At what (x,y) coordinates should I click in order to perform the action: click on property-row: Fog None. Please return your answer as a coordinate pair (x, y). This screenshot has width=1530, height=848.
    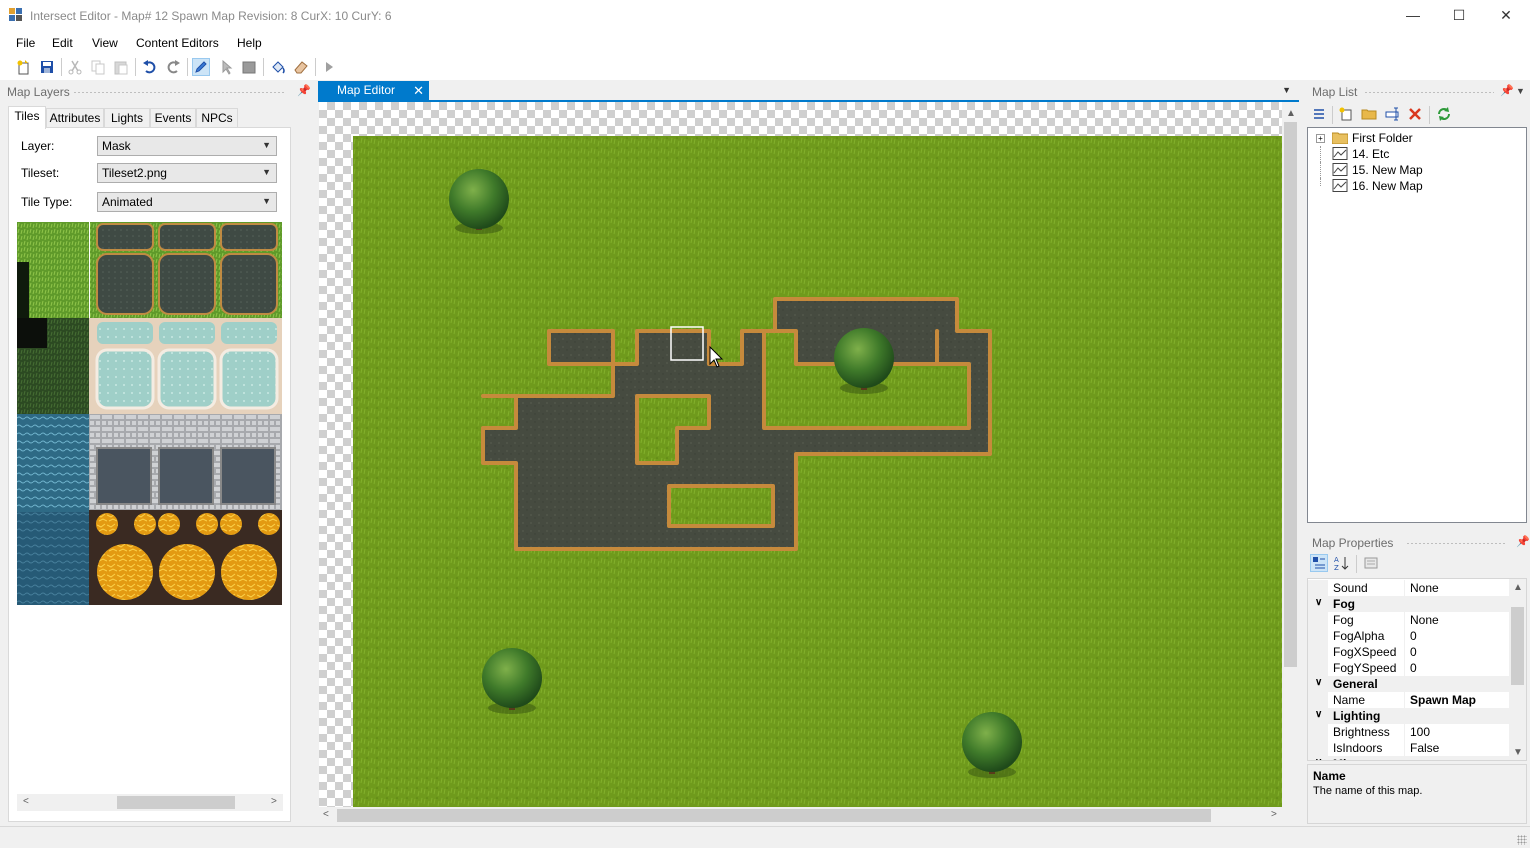
    Looking at the image, I should click on (1409, 620).